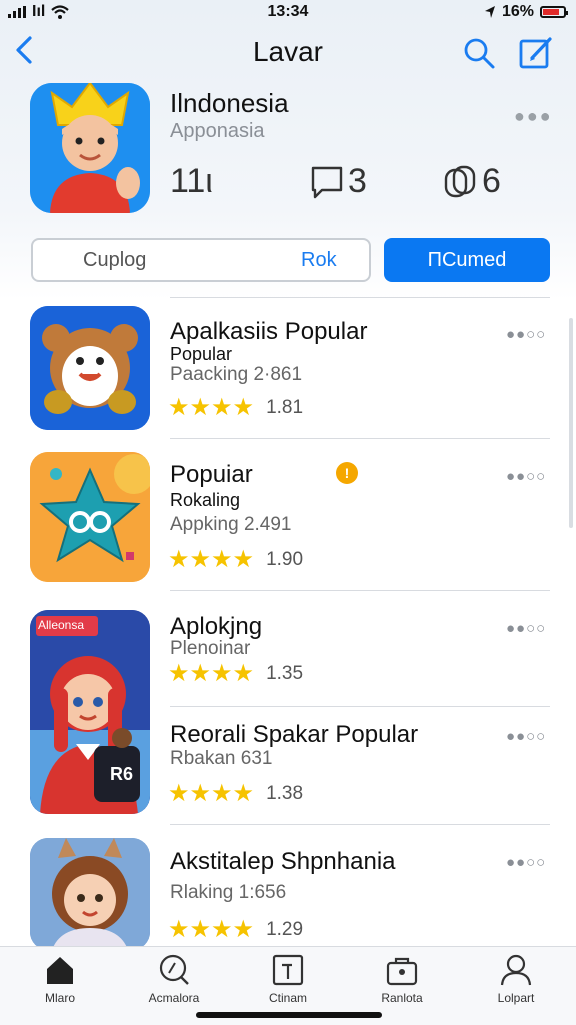 The width and height of the screenshot is (576, 1025). What do you see at coordinates (536, 53) in the screenshot?
I see `edit-icon` at bounding box center [536, 53].